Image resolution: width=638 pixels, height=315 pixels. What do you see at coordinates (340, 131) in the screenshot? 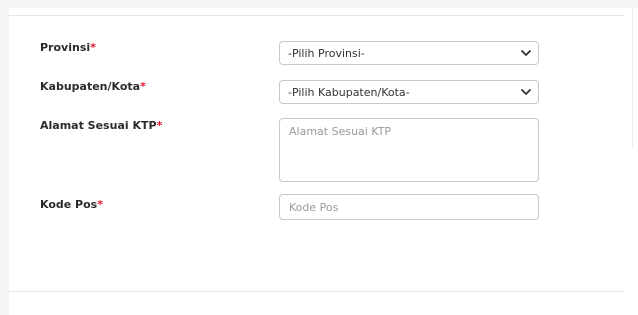
I see `alamat-placeholder: Alamat Sesuai KTP` at bounding box center [340, 131].